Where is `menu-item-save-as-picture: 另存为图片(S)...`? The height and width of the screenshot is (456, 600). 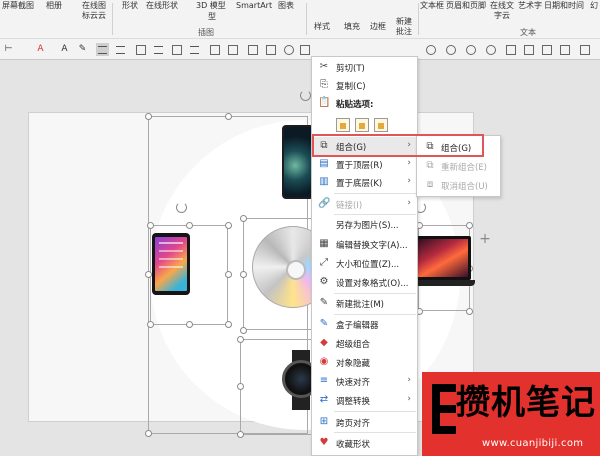 menu-item-save-as-picture: 另存为图片(S)... is located at coordinates (364, 224).